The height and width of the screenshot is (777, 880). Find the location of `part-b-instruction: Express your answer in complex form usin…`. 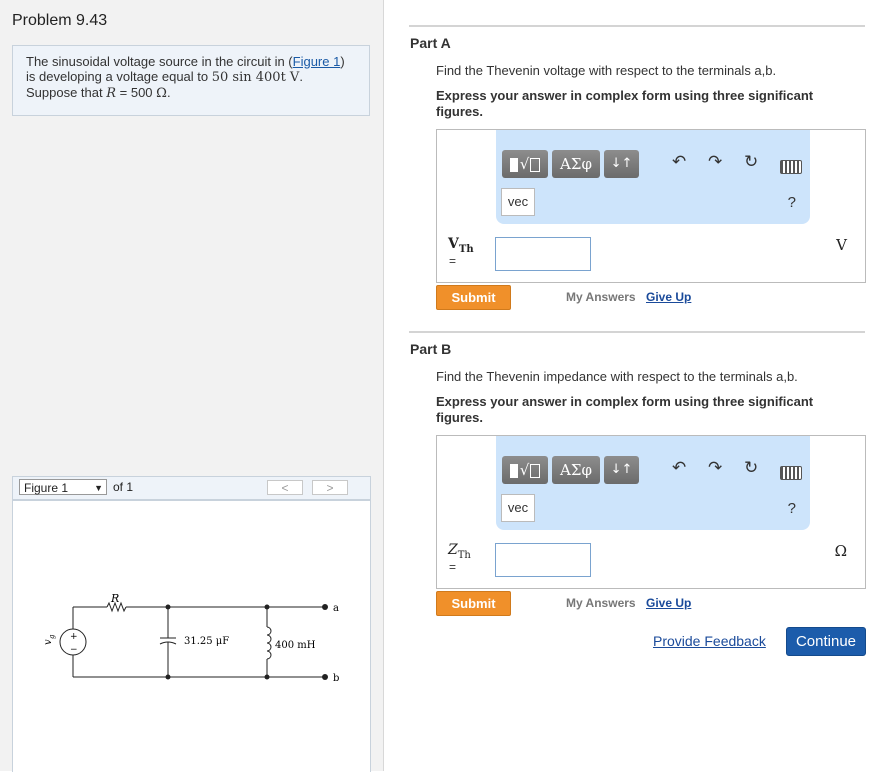

part-b-instruction: Express your answer in complex form usin… is located at coordinates (625, 409).